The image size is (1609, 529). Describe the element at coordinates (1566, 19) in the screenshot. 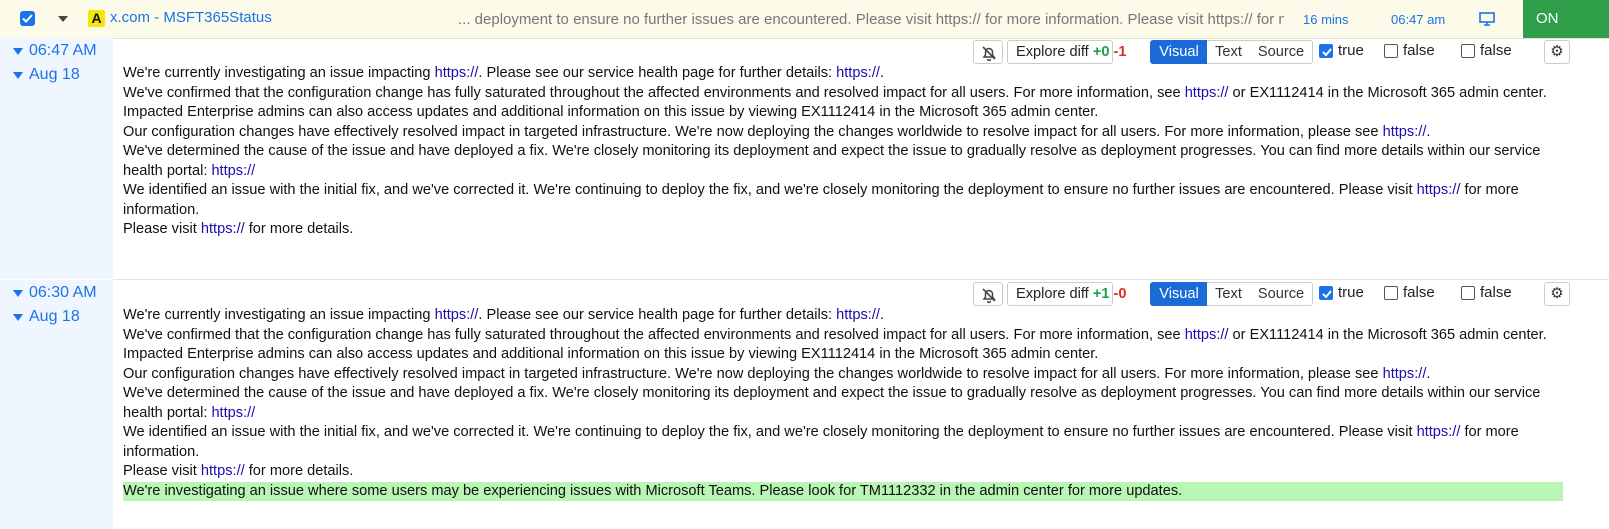

I see `on-toggle-button: ON` at that location.